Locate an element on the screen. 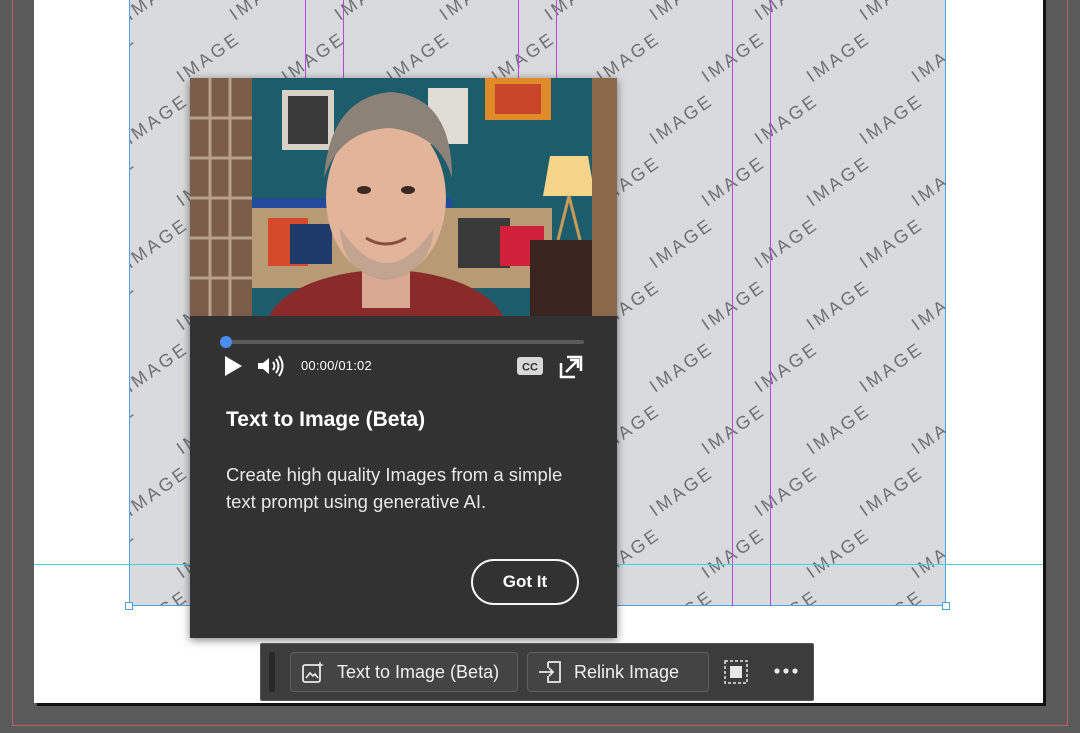 The image size is (1080, 733). play-icon is located at coordinates (233, 366).